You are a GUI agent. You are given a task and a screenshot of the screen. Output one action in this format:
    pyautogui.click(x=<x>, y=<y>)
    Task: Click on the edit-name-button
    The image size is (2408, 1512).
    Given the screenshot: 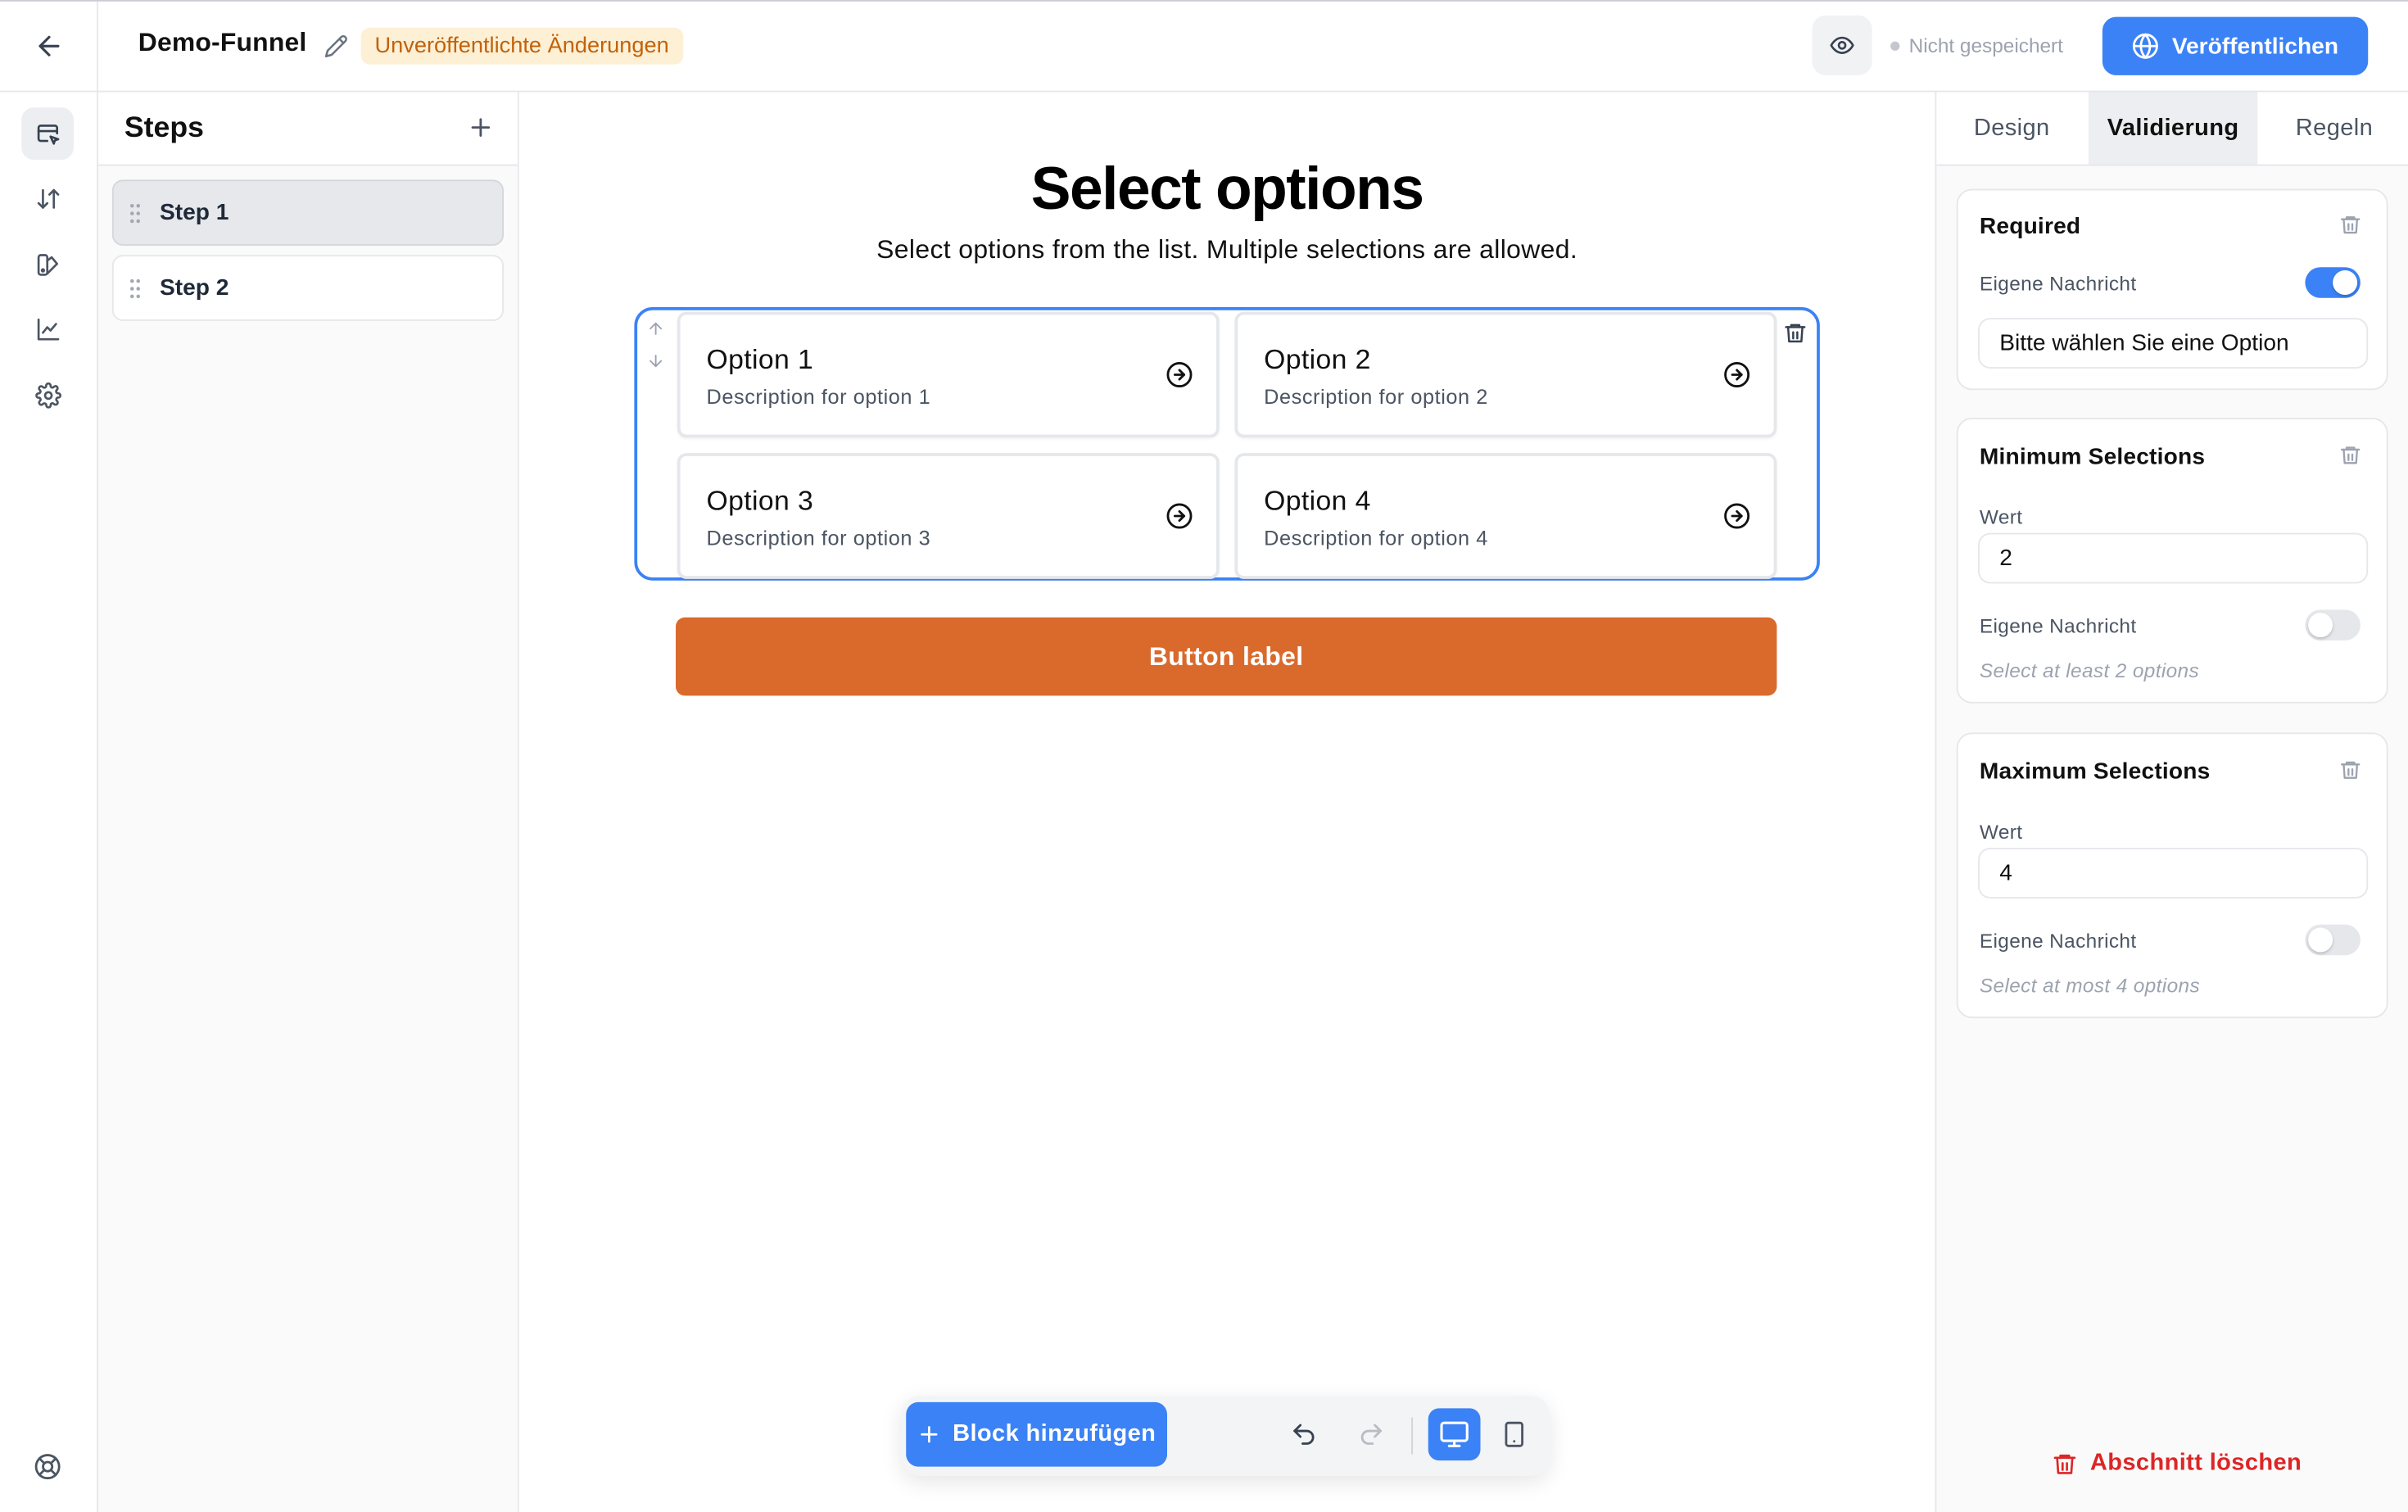 What is the action you would take?
    pyautogui.click(x=336, y=46)
    